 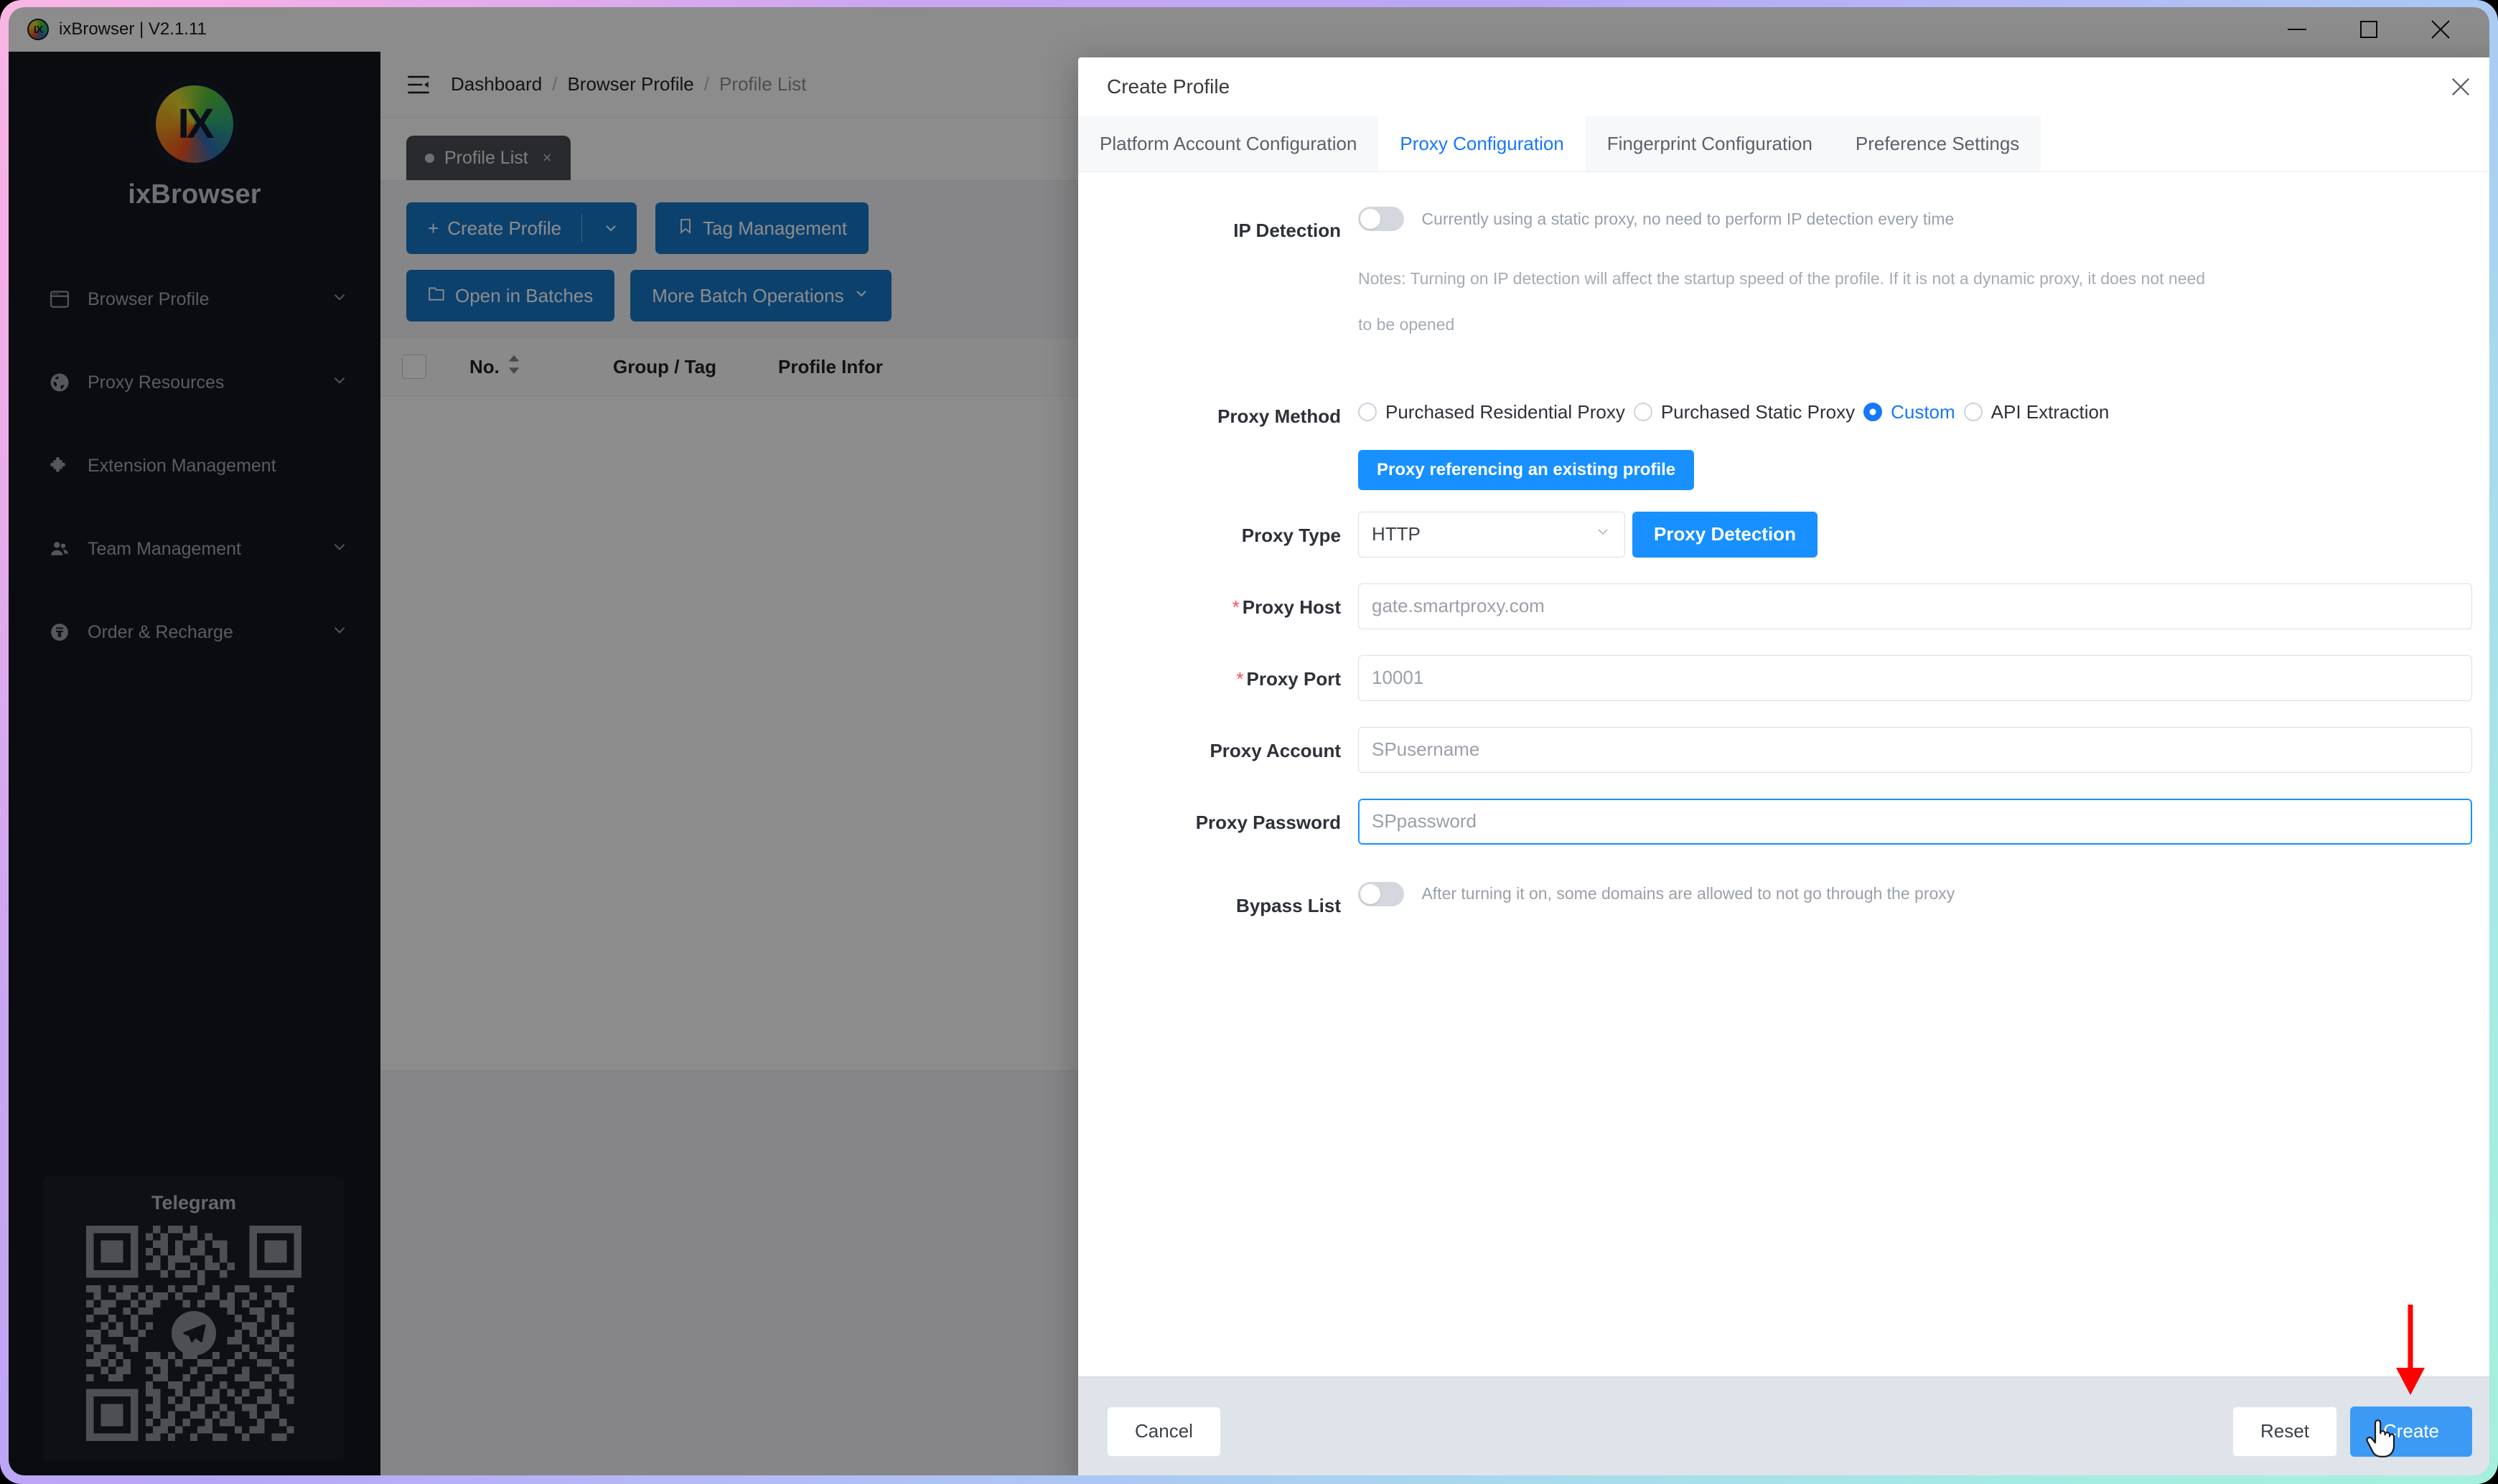 What do you see at coordinates (2460, 87) in the screenshot?
I see `modal-close-icon` at bounding box center [2460, 87].